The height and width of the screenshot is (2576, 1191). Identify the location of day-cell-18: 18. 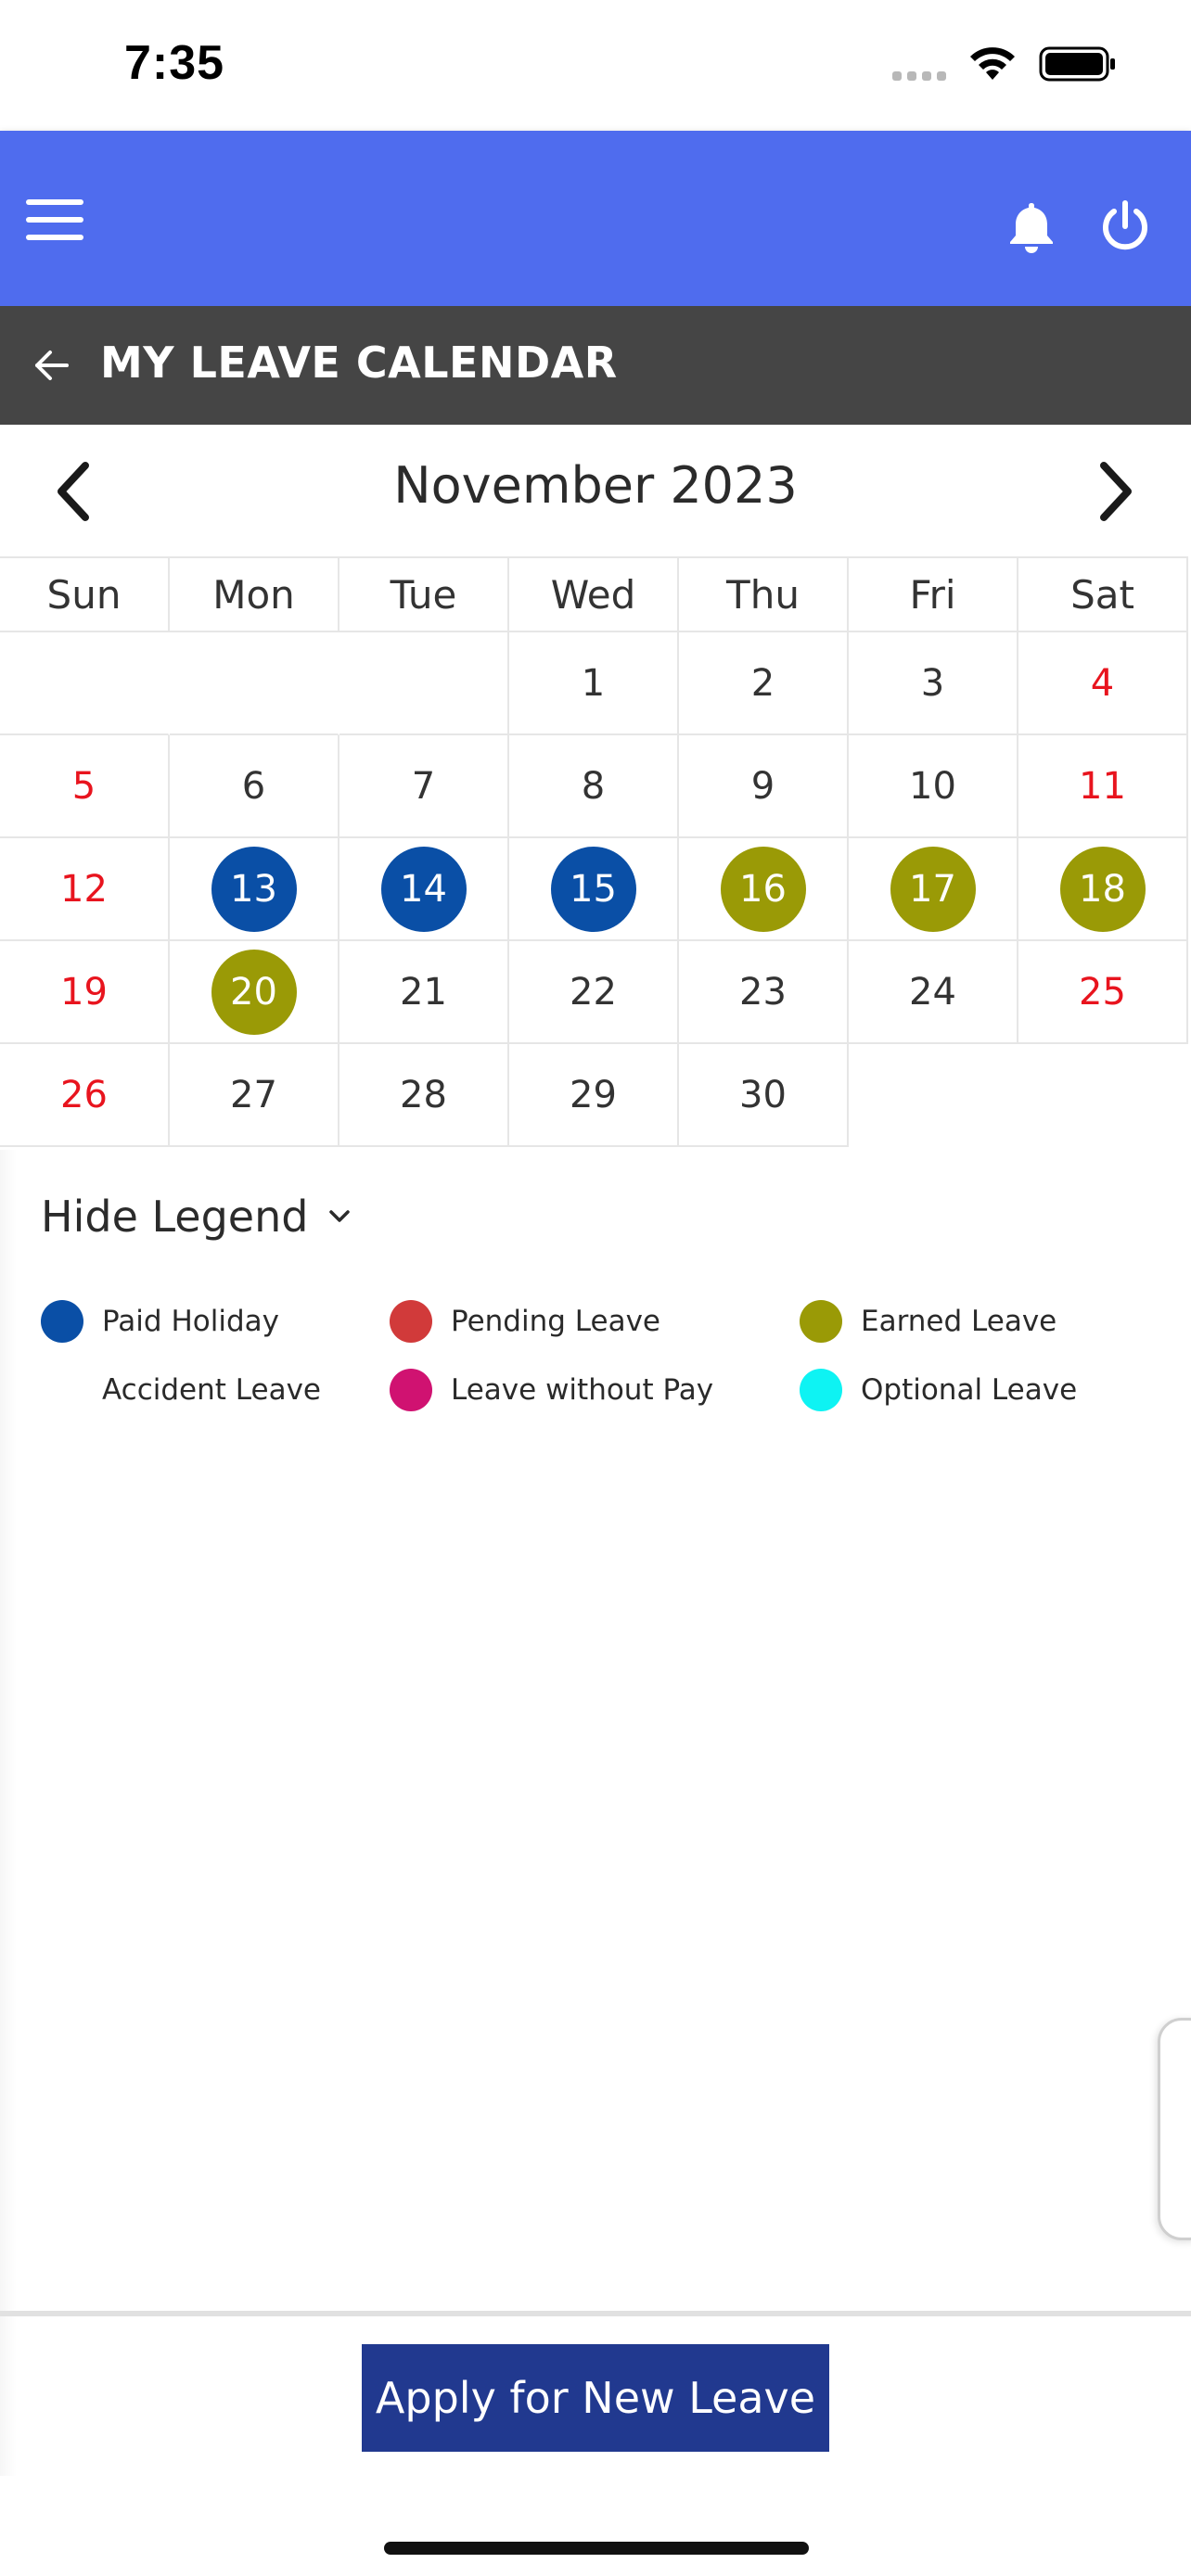
(1103, 890).